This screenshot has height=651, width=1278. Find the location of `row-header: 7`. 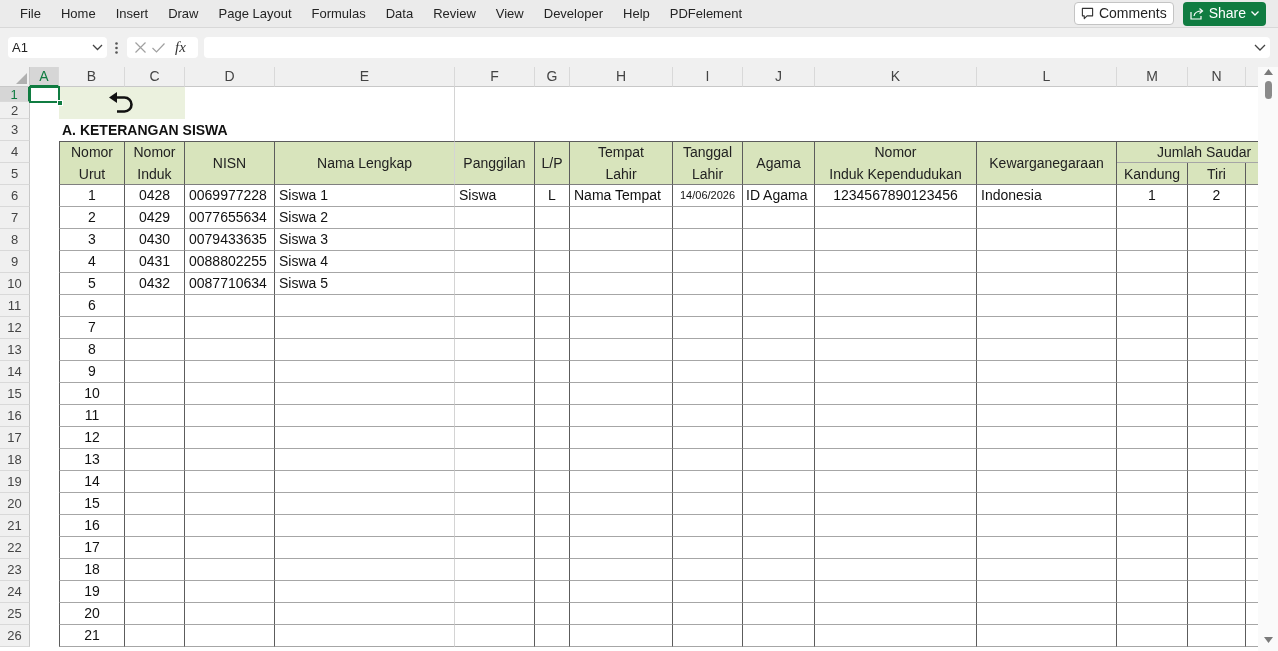

row-header: 7 is located at coordinates (15, 218).